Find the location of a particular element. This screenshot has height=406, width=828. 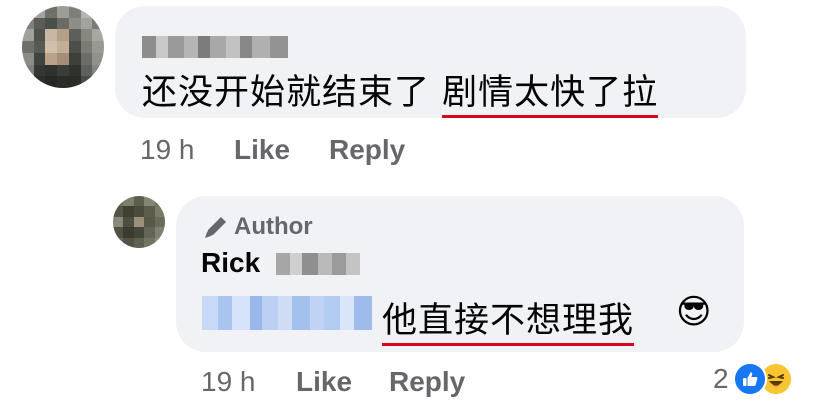

sunglasses-emoji-icon: 😎 is located at coordinates (694, 312).